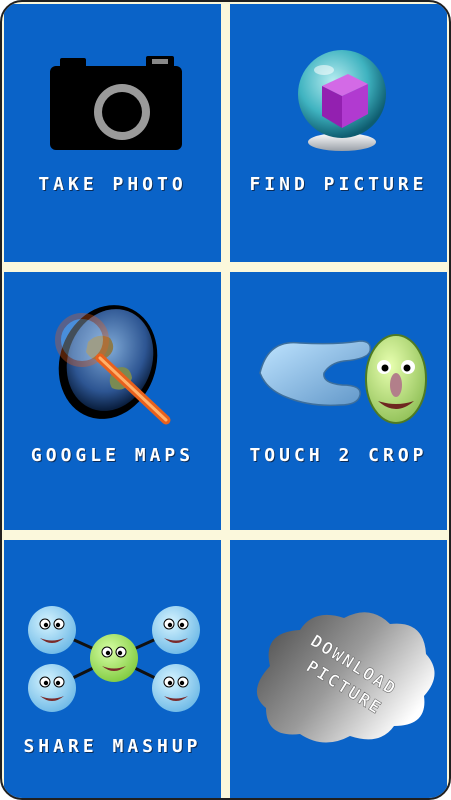 This screenshot has width=451, height=800. Describe the element at coordinates (112, 455) in the screenshot. I see `google-maps-label: GOOGLE MAPS` at that location.